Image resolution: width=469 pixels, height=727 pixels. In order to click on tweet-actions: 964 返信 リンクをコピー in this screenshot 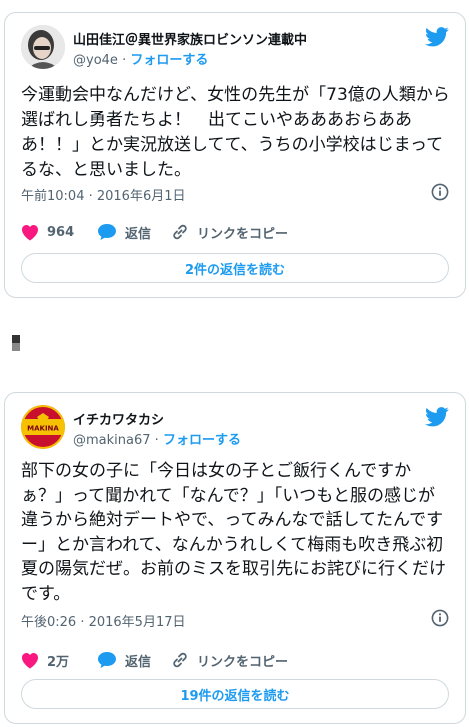, I will do `click(235, 232)`.